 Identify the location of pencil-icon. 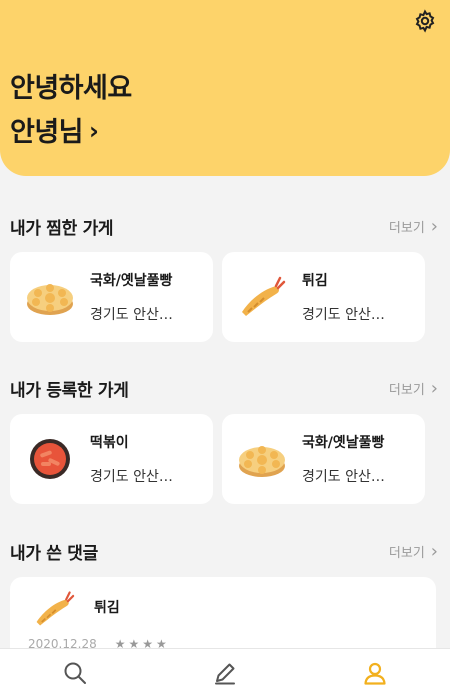
(225, 674).